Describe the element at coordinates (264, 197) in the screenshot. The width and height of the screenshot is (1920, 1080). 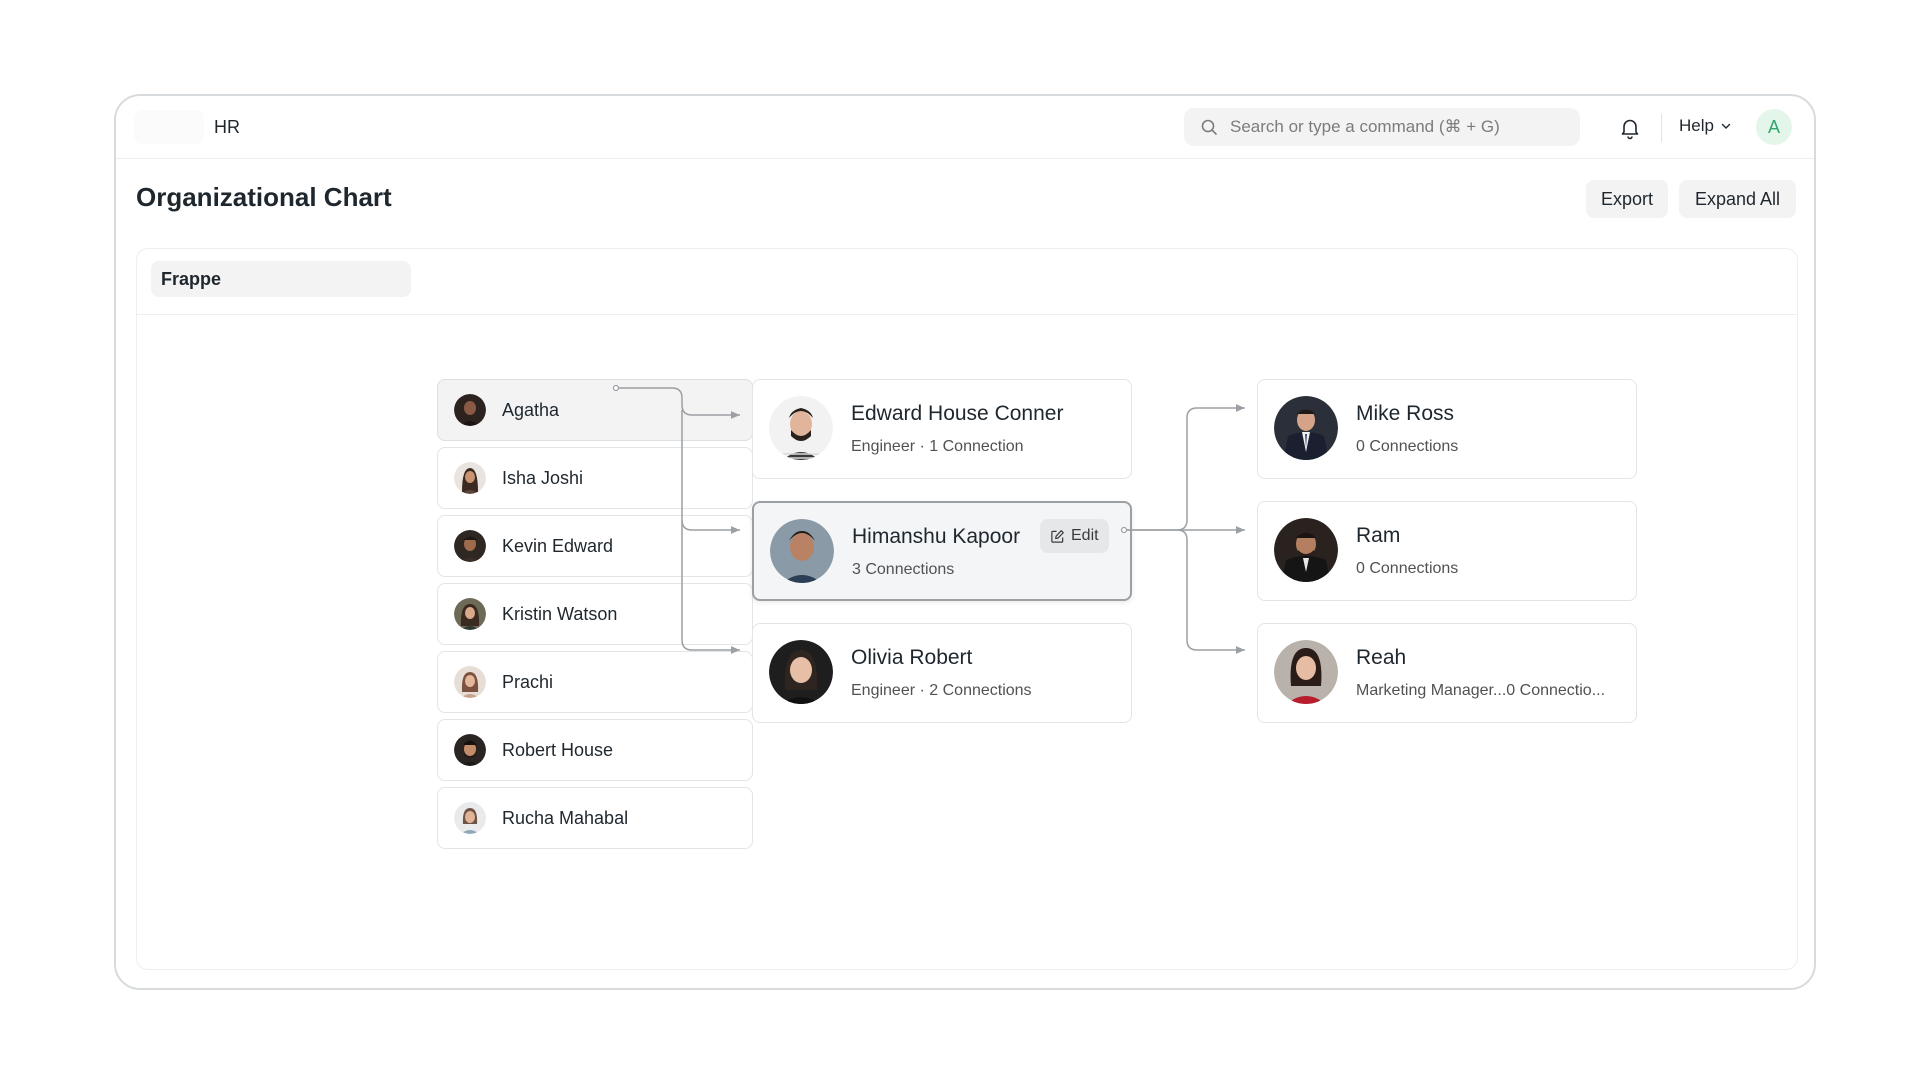
I see `page-title: Organizational Chart` at that location.